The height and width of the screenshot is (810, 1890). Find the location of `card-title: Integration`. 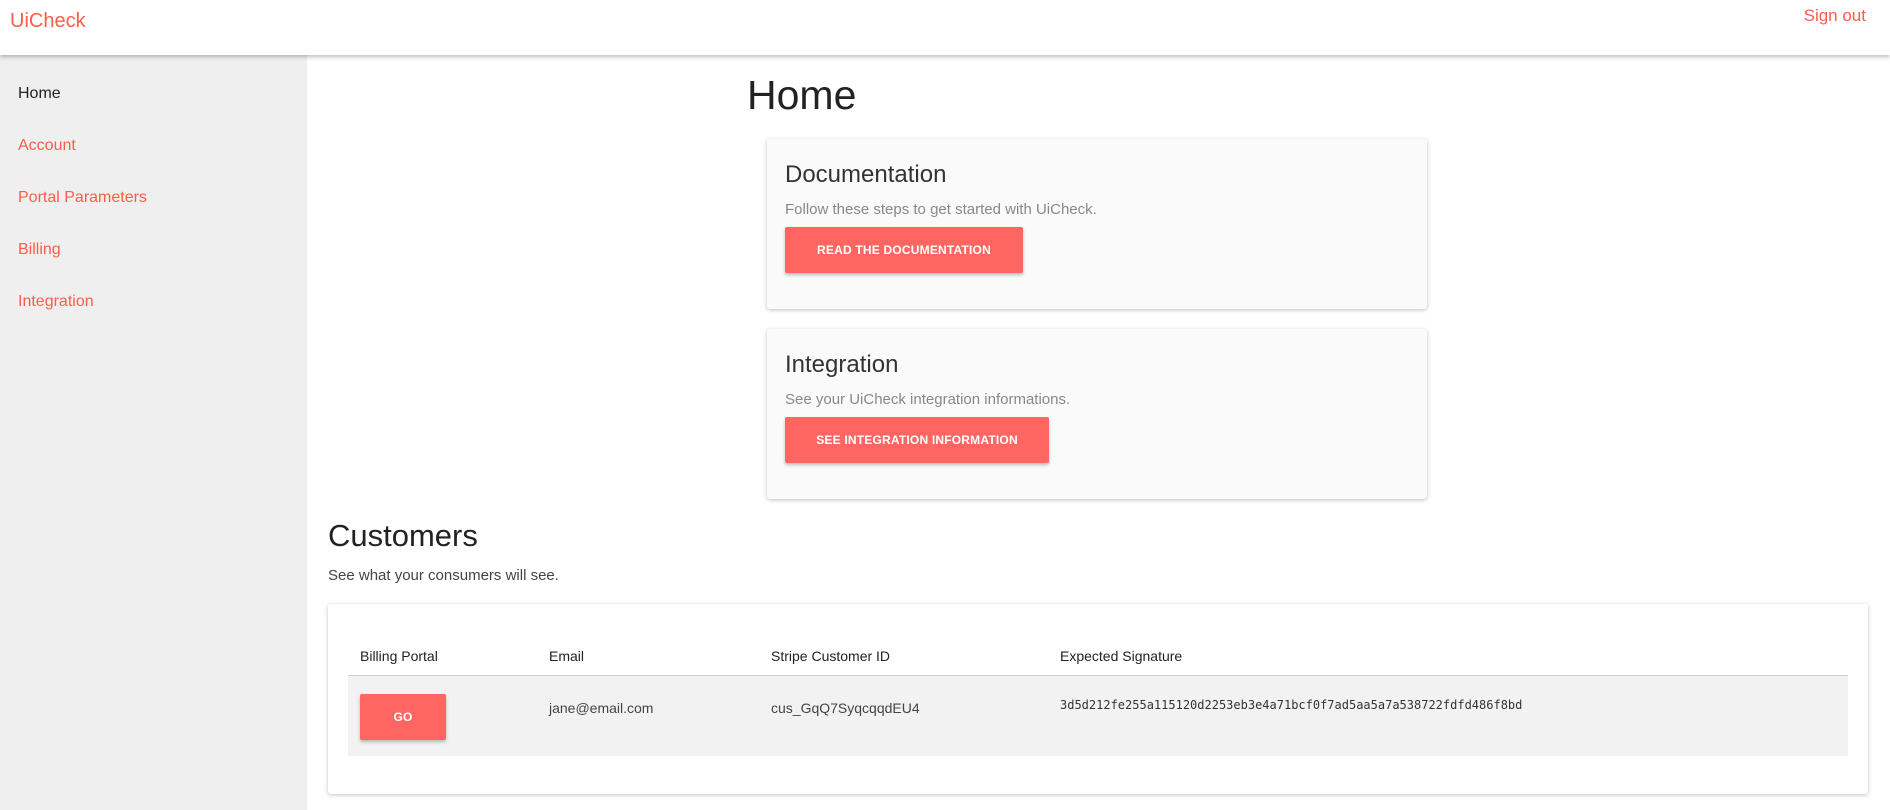

card-title: Integration is located at coordinates (842, 364).